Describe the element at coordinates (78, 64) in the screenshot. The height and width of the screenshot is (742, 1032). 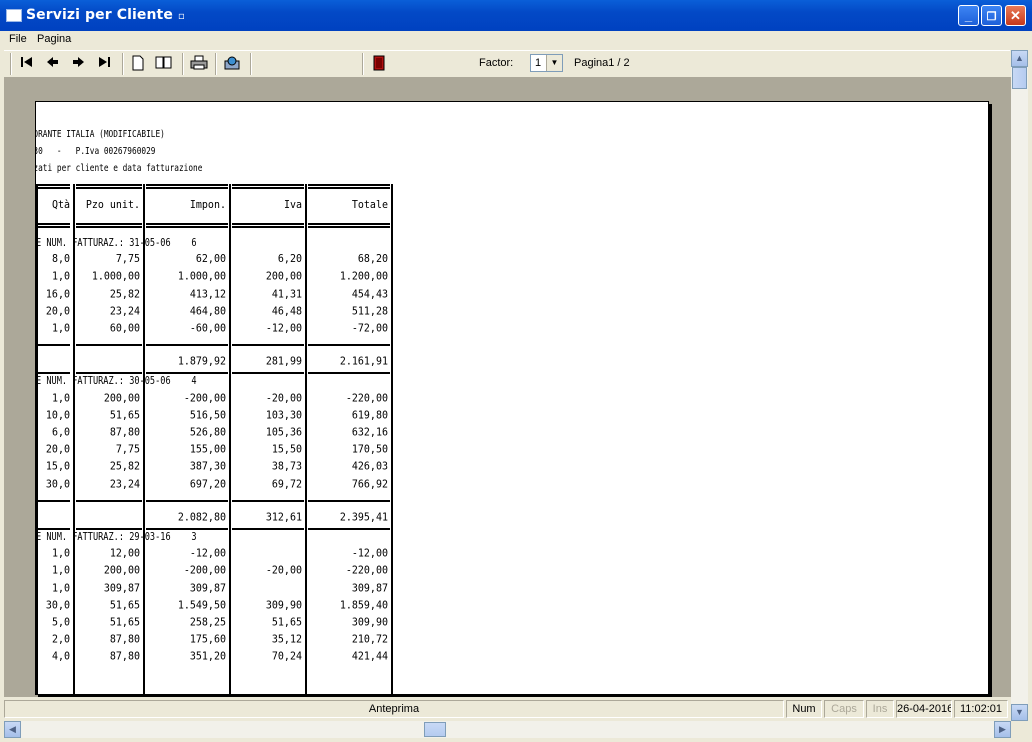
I see `next-page-icon` at that location.